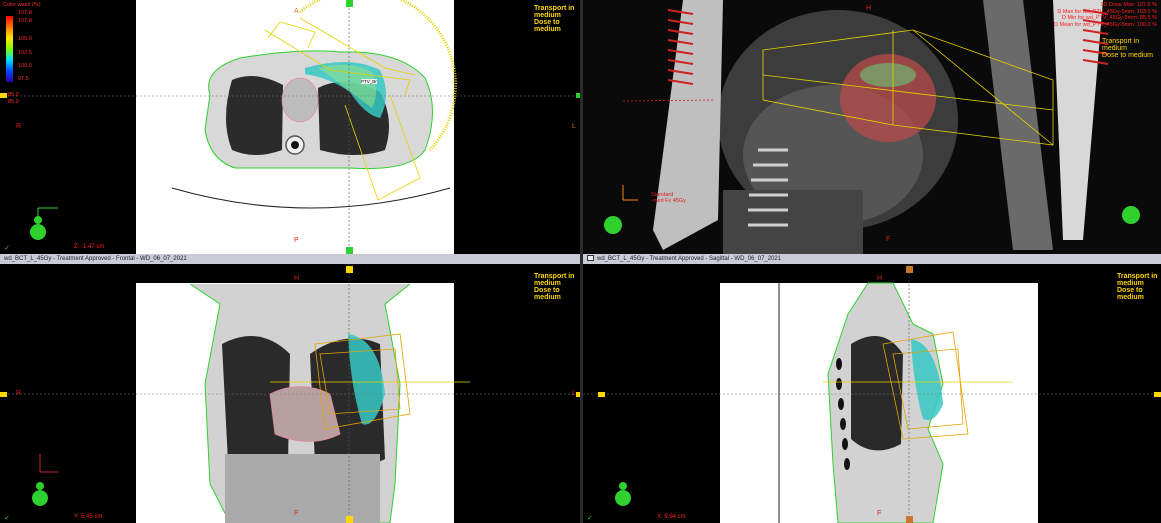 The image size is (1161, 523). I want to click on transport-line-3: Dose to medium, so click(547, 26).